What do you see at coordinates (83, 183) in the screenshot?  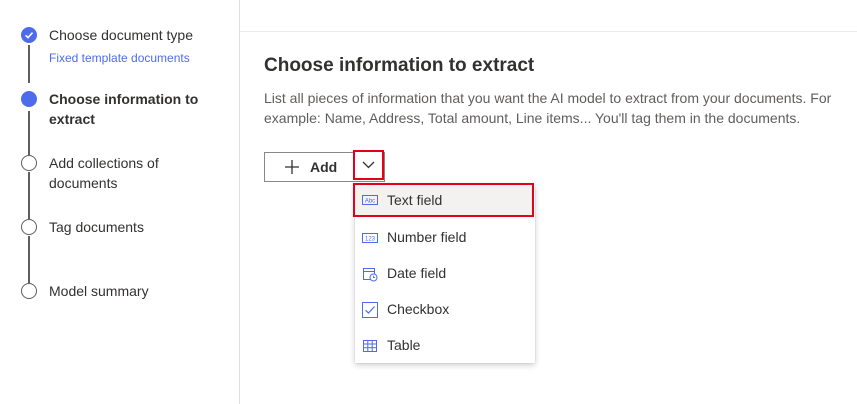 I see `step-label-line2: documents` at bounding box center [83, 183].